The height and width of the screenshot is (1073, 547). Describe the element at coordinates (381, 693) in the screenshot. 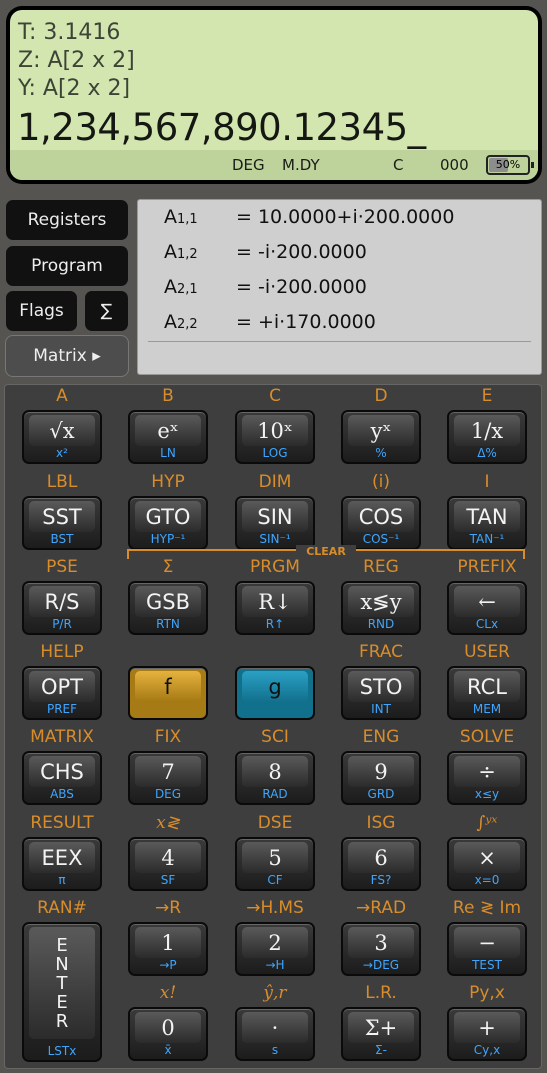

I see `key-sto: STO INT` at that location.